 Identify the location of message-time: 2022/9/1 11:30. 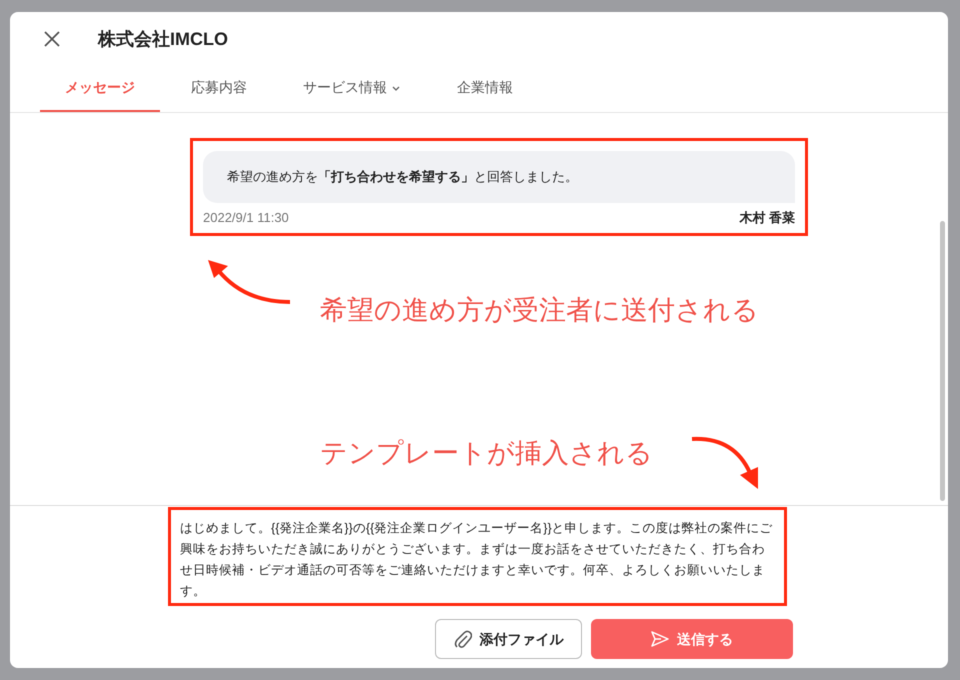
(246, 217).